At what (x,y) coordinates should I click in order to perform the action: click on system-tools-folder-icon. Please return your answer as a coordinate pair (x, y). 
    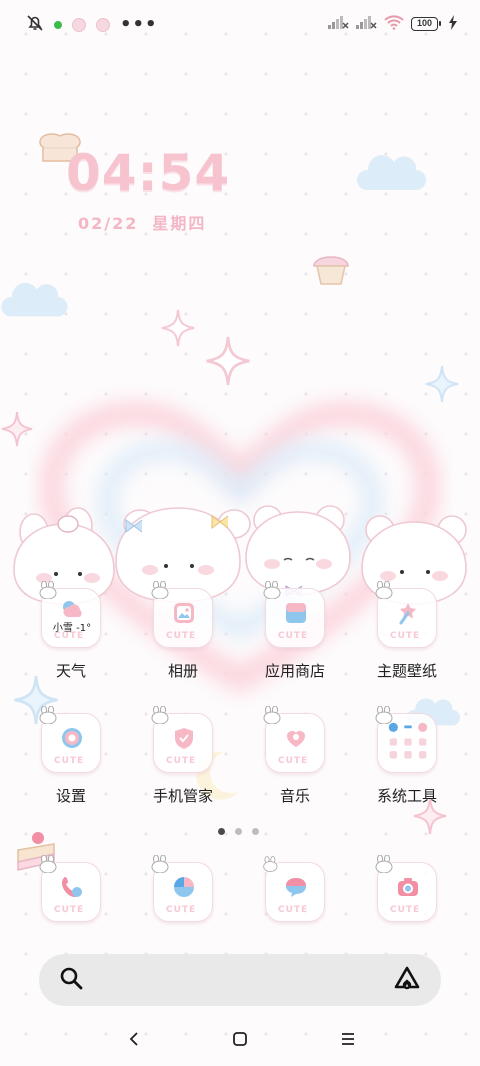
    Looking at the image, I should click on (408, 740).